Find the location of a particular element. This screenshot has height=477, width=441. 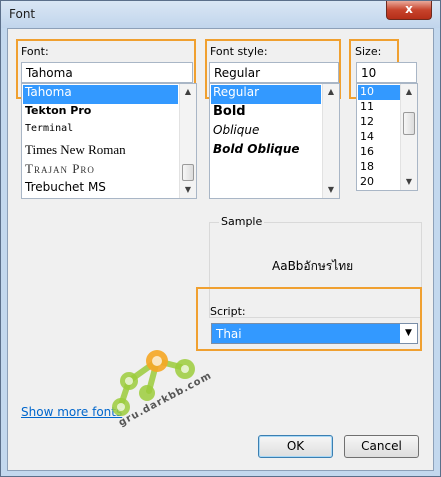

size-list-scrollbar: ▲ ▼ is located at coordinates (408, 137).